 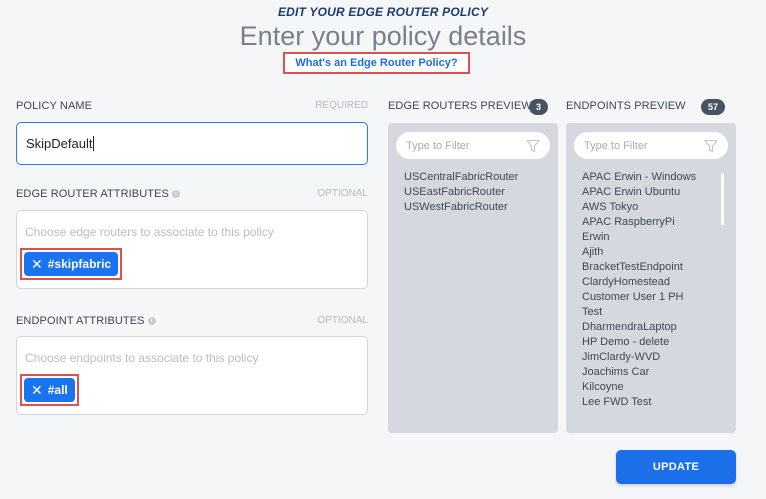 I want to click on list-item: AWS Tokyo, so click(x=610, y=207).